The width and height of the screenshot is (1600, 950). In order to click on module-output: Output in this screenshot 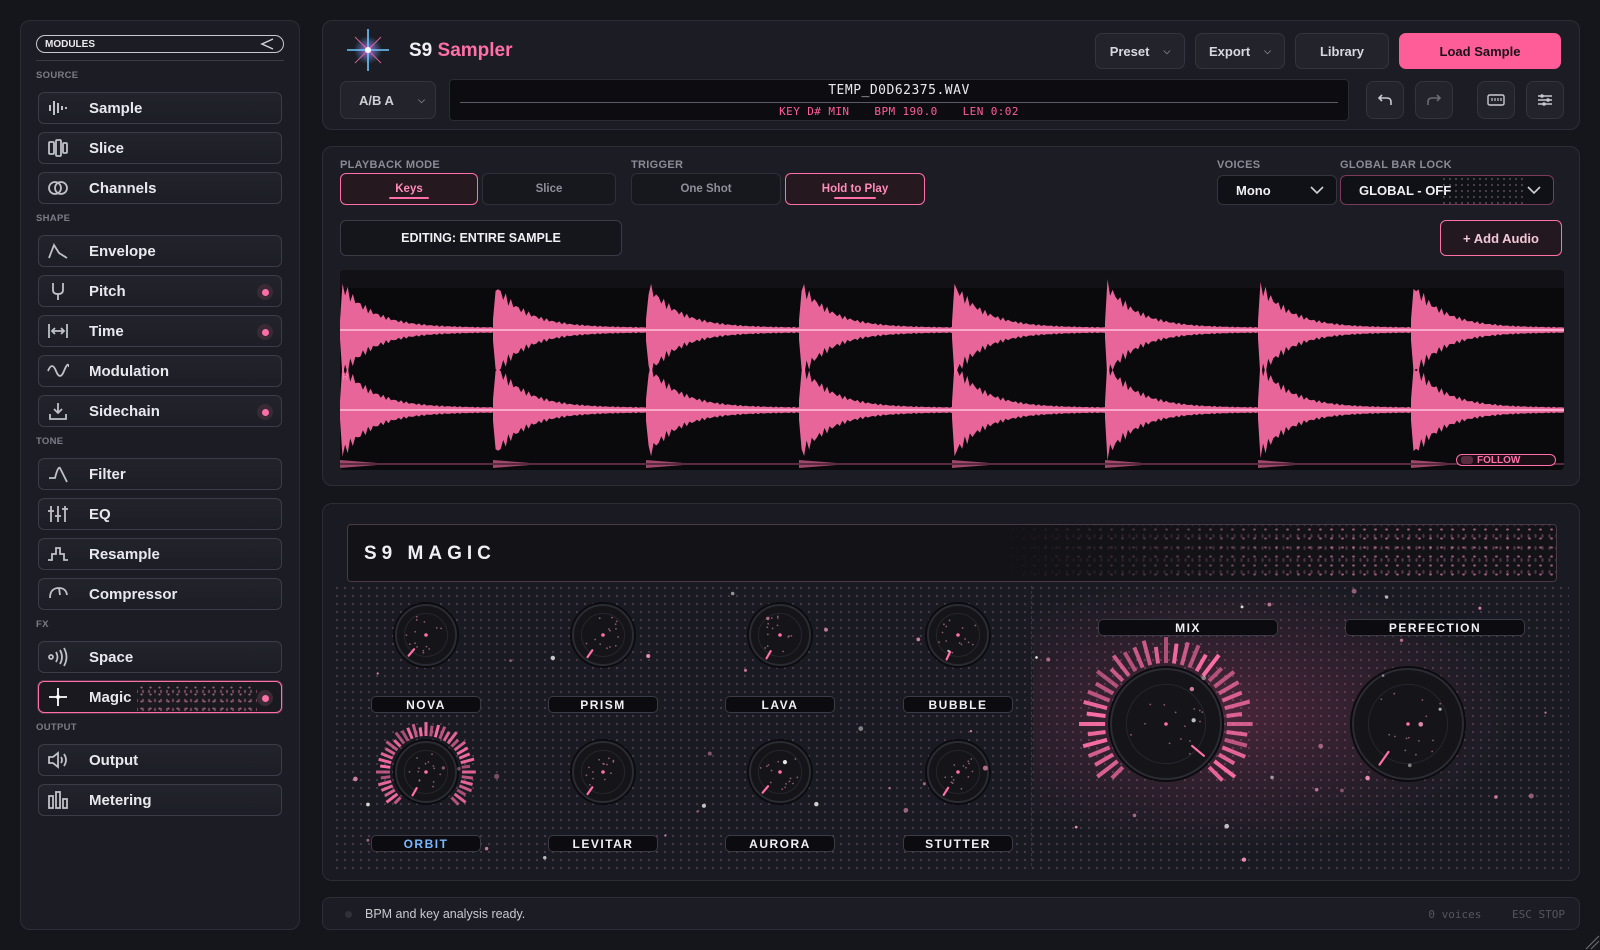, I will do `click(160, 760)`.